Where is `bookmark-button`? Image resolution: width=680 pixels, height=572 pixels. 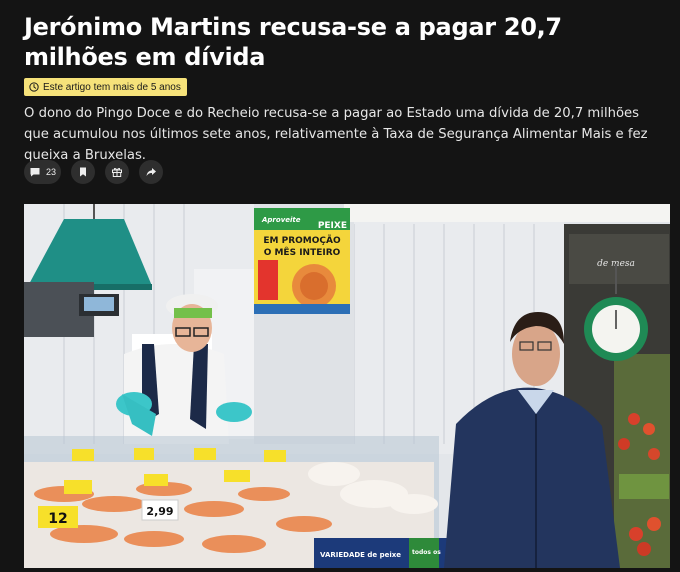 bookmark-button is located at coordinates (83, 172).